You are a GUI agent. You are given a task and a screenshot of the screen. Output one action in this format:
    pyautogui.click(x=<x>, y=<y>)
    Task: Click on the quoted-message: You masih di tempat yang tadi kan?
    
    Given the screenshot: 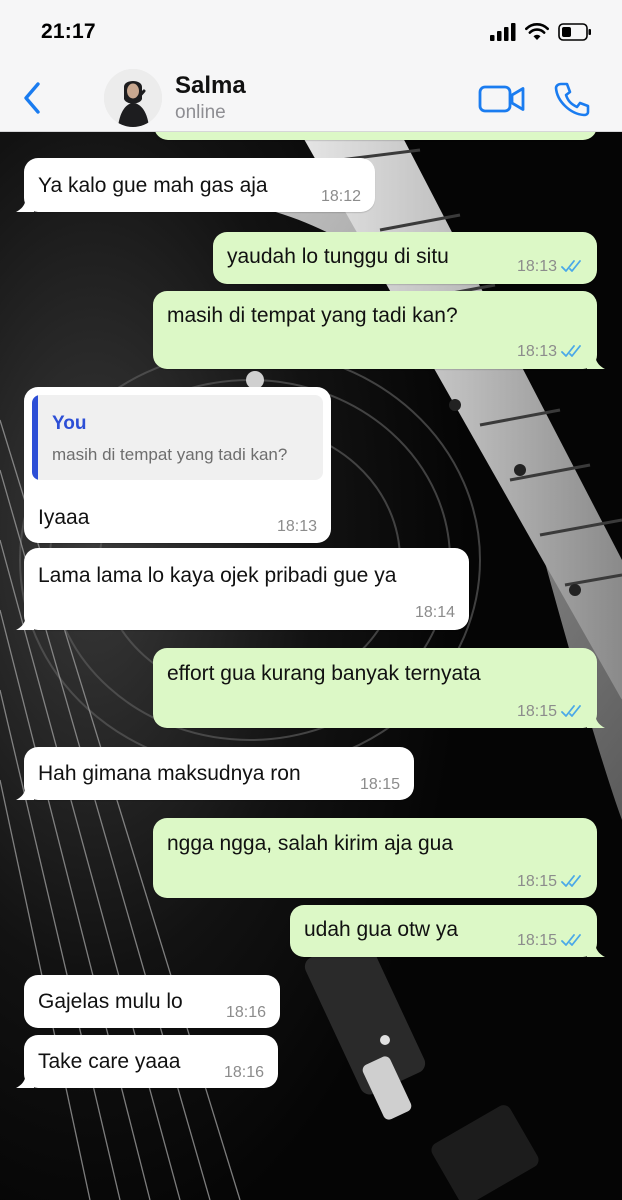 What is the action you would take?
    pyautogui.click(x=177, y=437)
    